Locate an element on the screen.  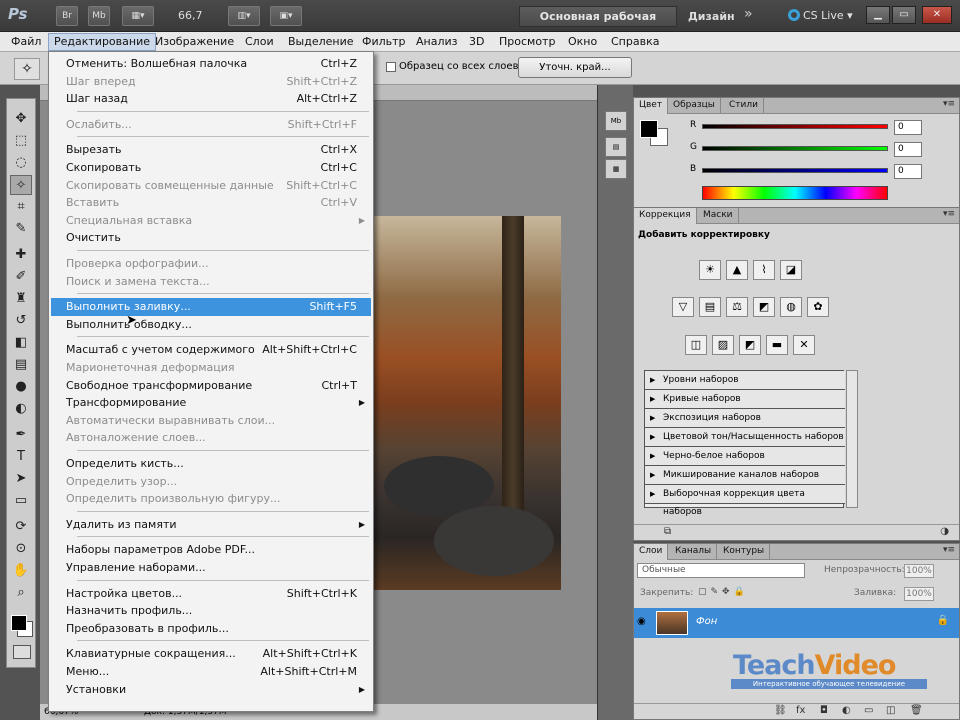
menu-window: Окно is located at coordinates (582, 42).